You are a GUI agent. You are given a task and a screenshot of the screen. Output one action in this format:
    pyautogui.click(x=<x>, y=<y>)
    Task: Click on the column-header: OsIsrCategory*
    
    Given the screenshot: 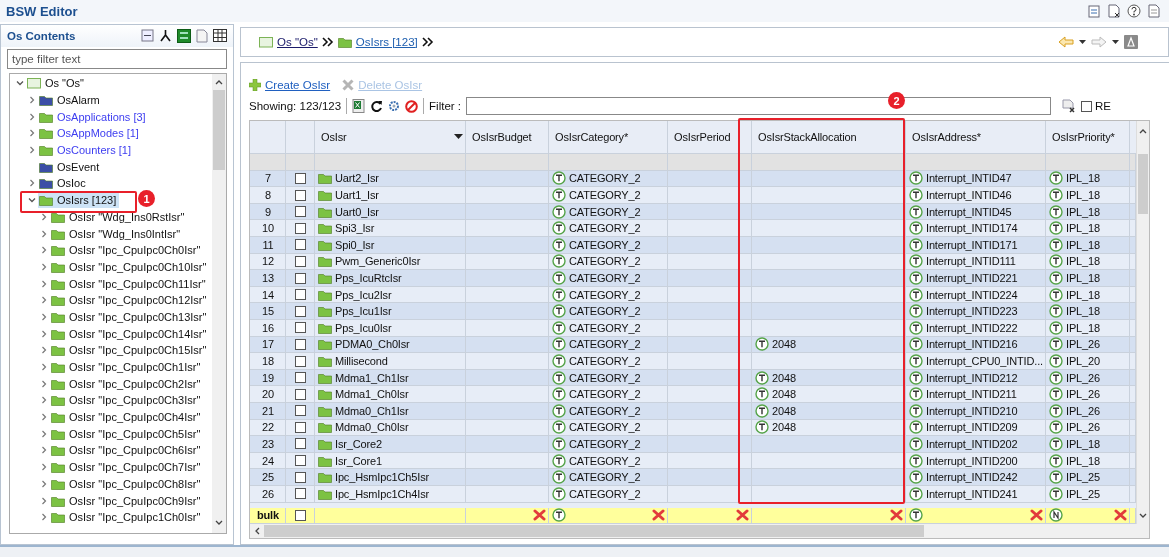 What is the action you would take?
    pyautogui.click(x=608, y=137)
    